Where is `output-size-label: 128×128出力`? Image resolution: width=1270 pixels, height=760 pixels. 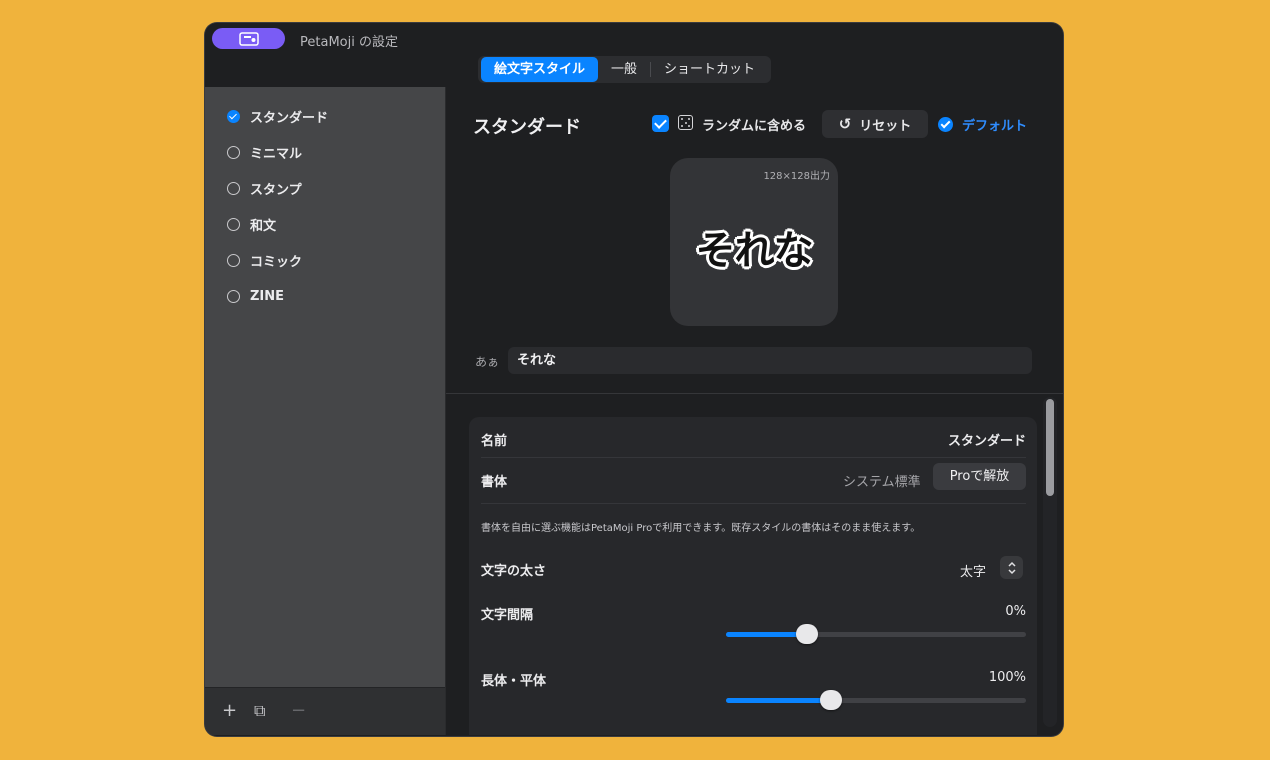 output-size-label: 128×128出力 is located at coordinates (796, 176).